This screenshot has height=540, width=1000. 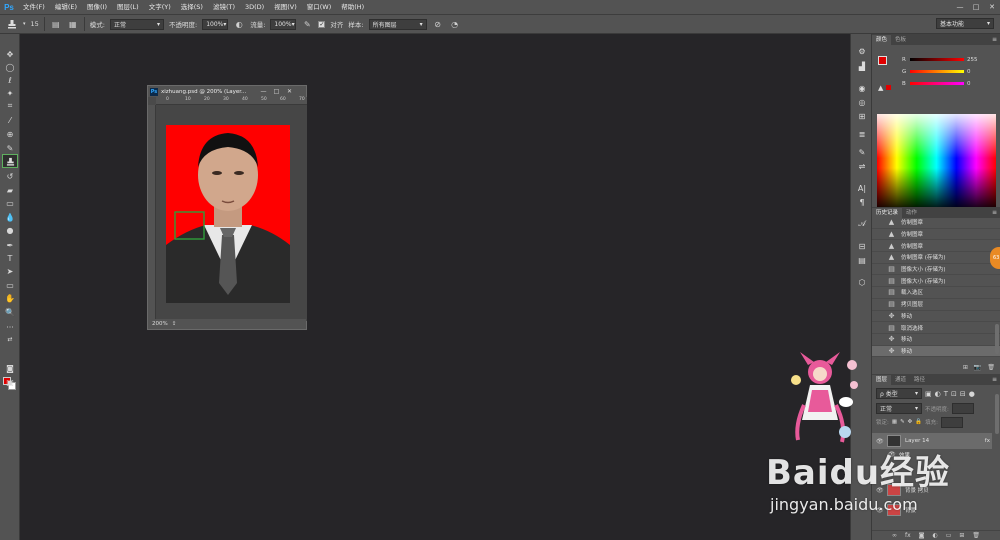 What do you see at coordinates (910, 422) in the screenshot?
I see `lock-position-icon: ✥` at bounding box center [910, 422].